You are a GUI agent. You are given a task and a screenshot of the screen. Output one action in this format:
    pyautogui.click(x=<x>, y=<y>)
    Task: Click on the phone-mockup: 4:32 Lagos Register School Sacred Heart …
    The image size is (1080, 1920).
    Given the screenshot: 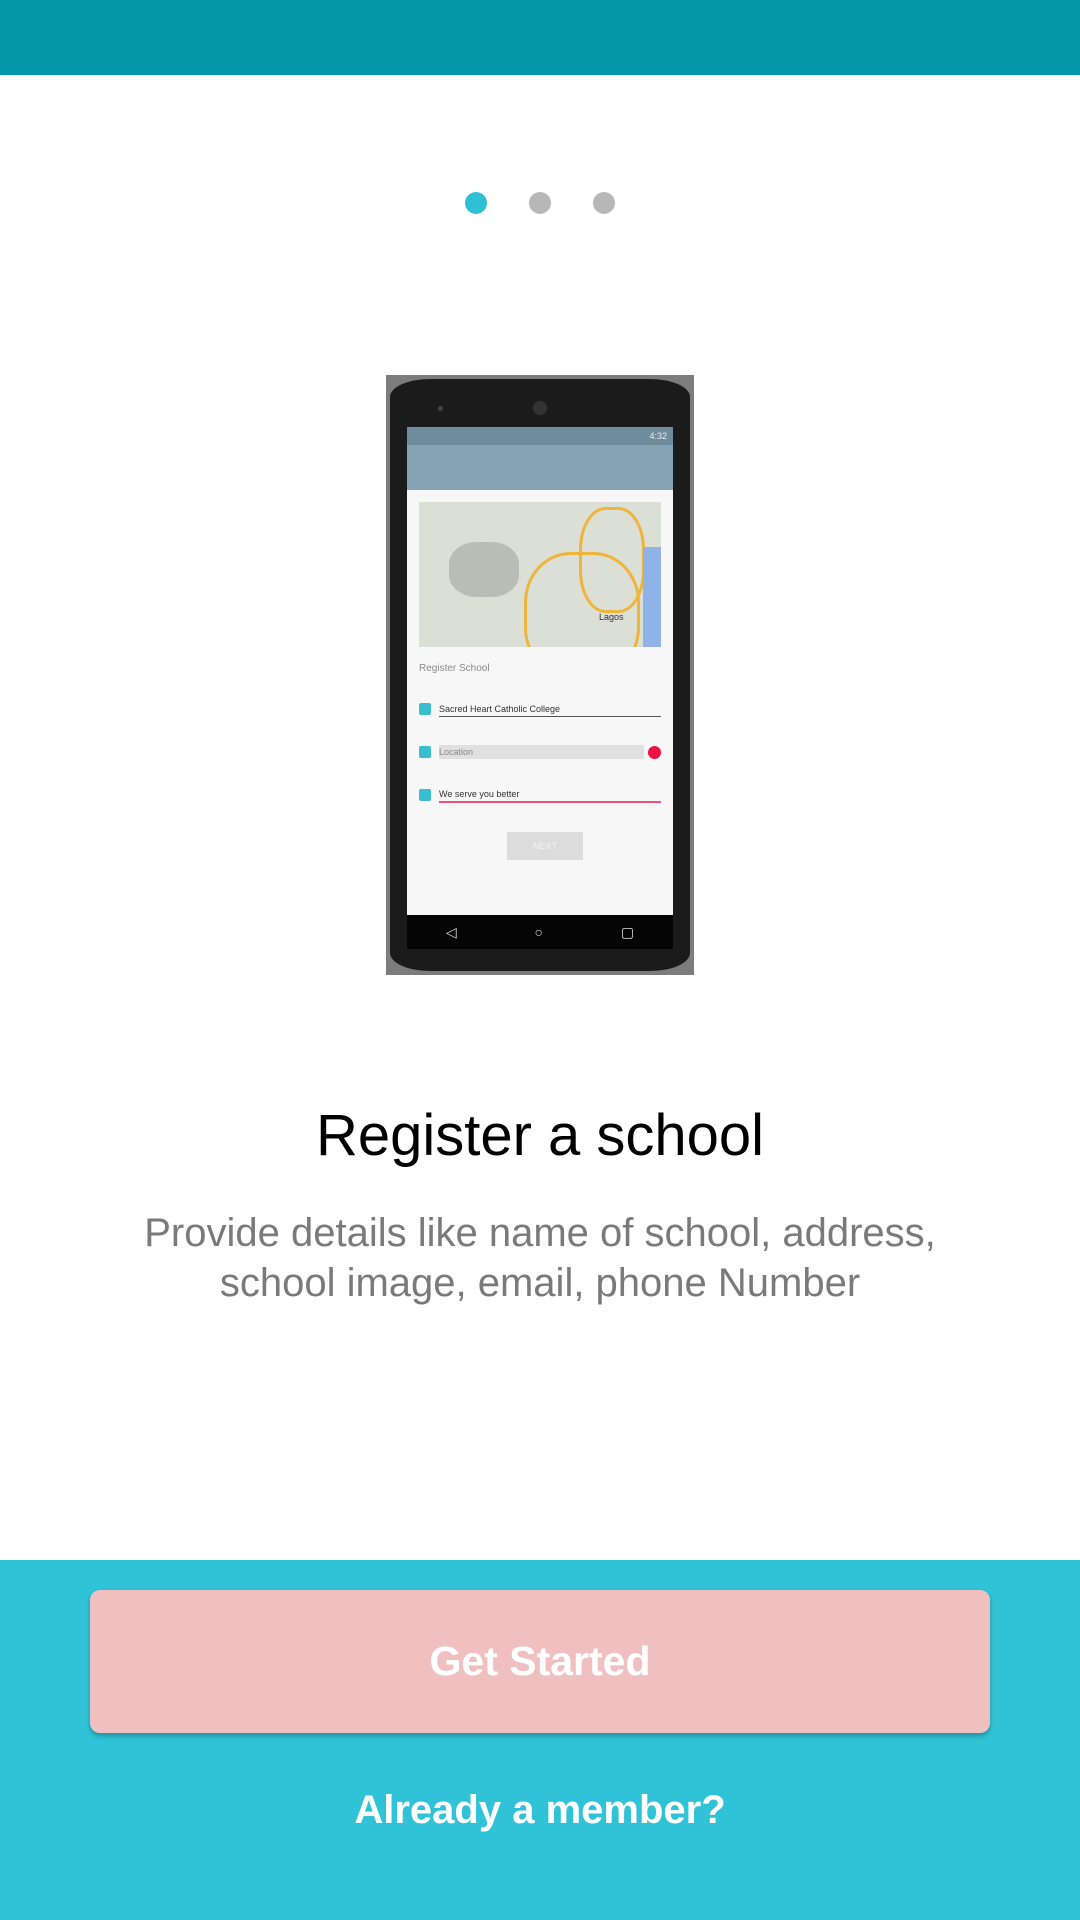 What is the action you would take?
    pyautogui.click(x=540, y=675)
    